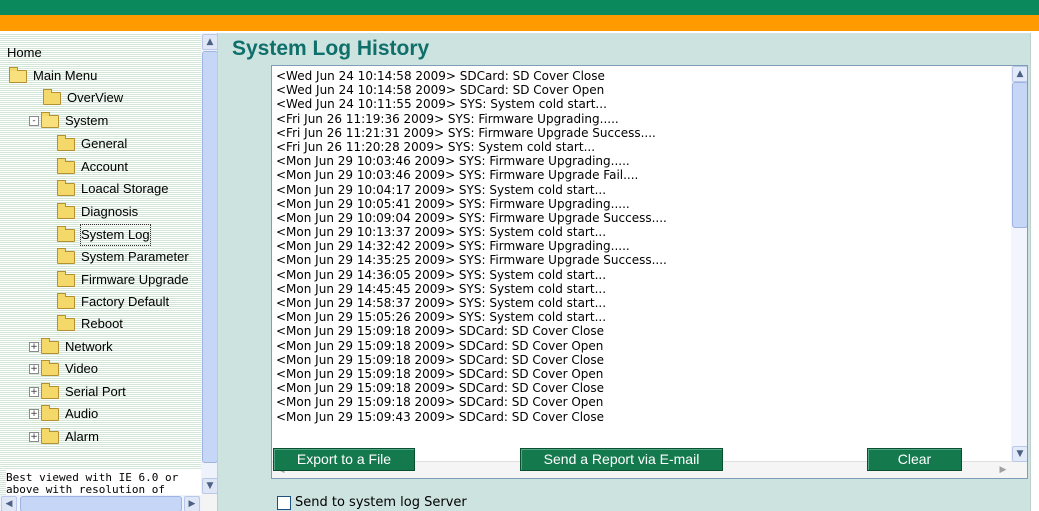 This screenshot has height=511, width=1039. I want to click on sidebar-item-label: Loacal Storage, so click(125, 188).